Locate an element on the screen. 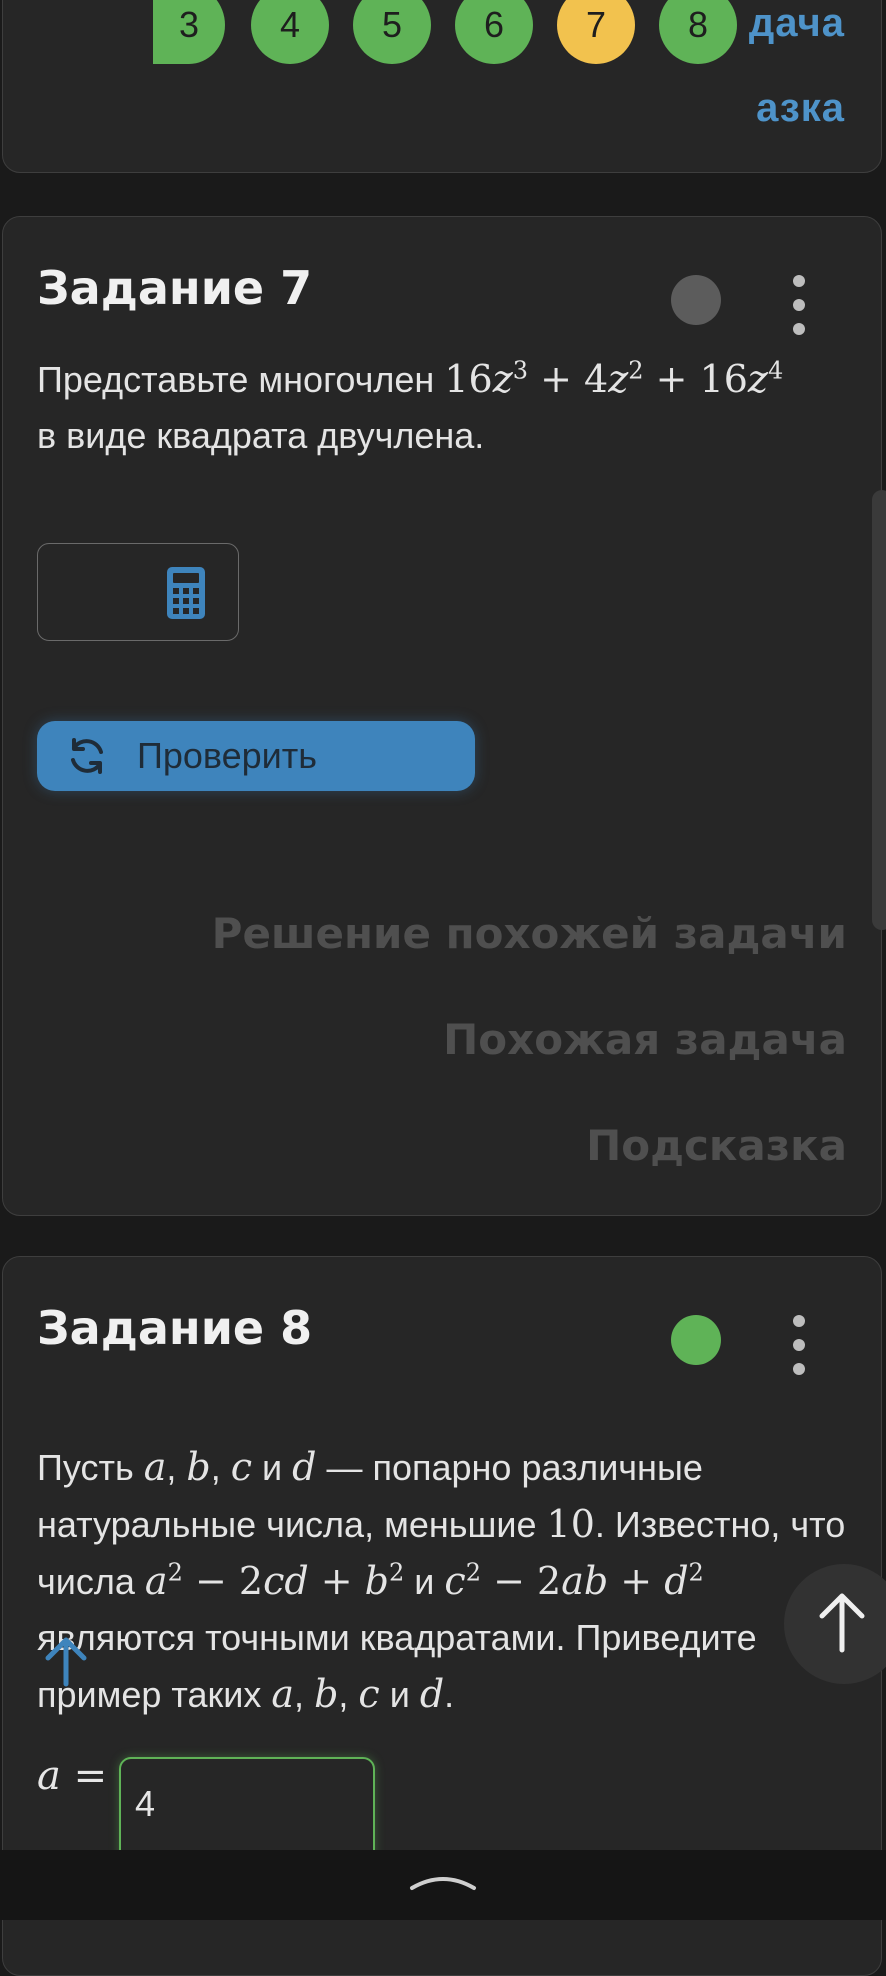 The height and width of the screenshot is (1976, 886). page-7-button: 7 is located at coordinates (596, 32).